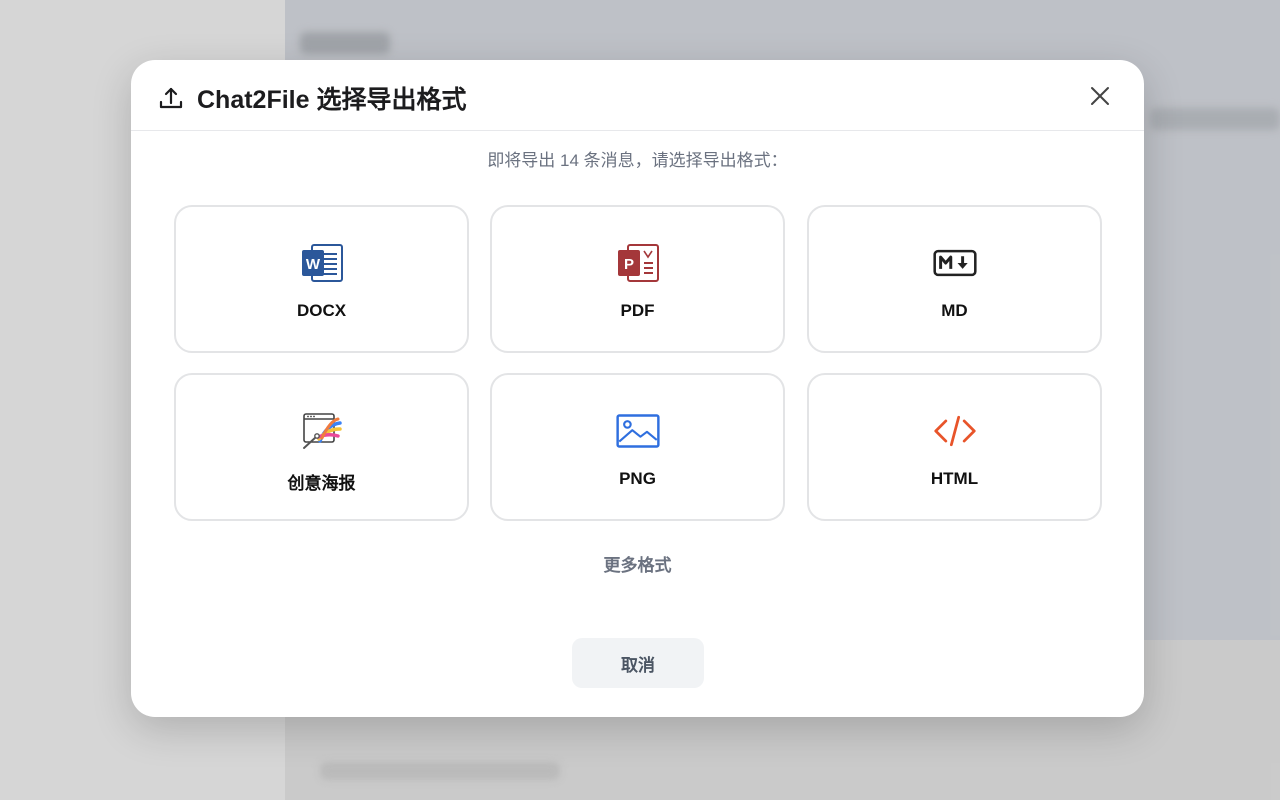  I want to click on svg-text: W, so click(312, 264).